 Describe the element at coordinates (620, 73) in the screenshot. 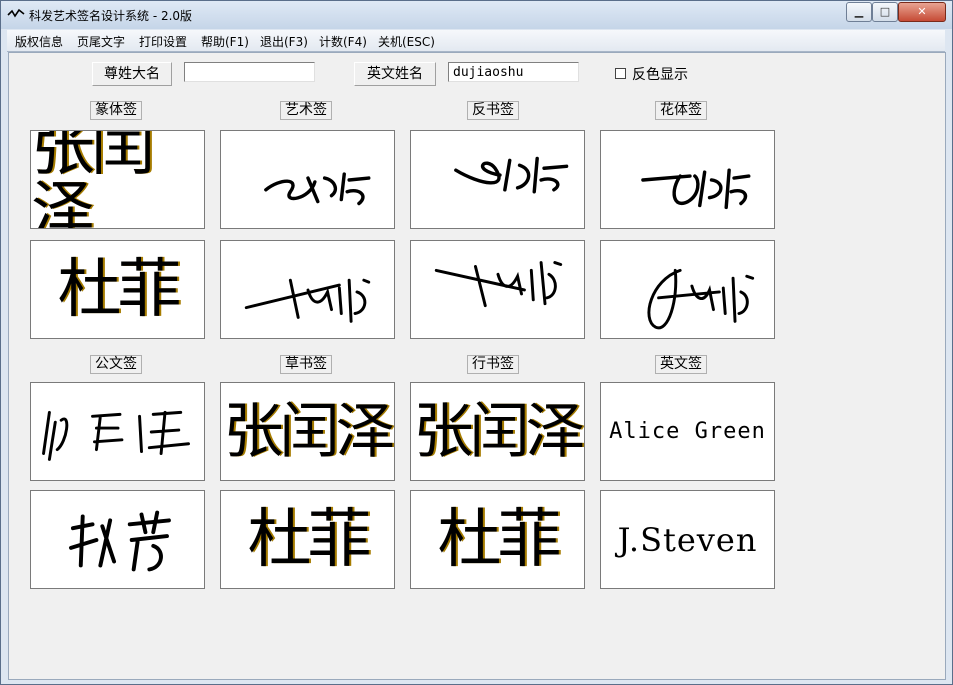

I see `invert-display-checkbox` at that location.